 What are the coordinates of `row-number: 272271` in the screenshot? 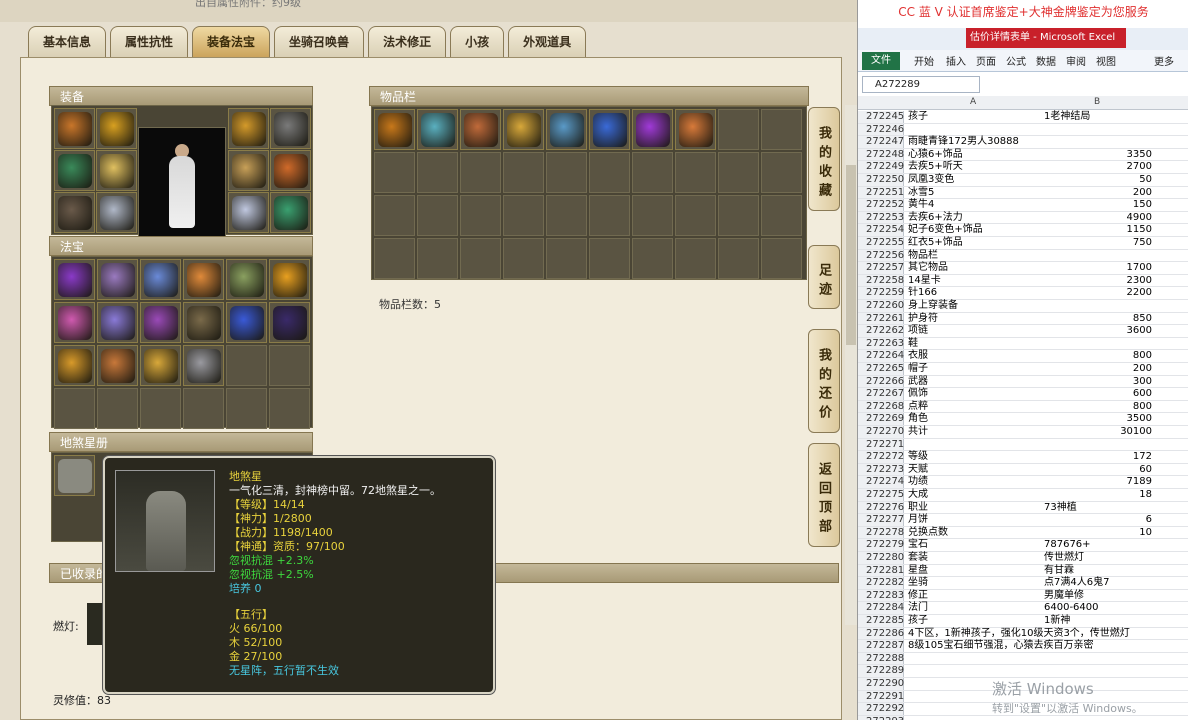 It's located at (881, 444).